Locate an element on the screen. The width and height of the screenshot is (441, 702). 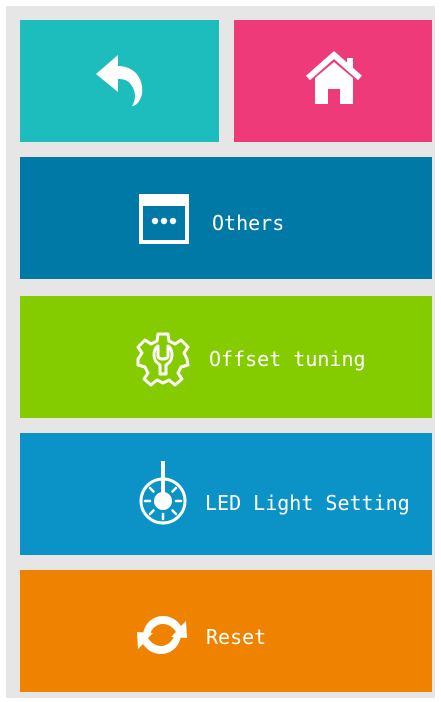
offset-tuning-label: Offset tuning is located at coordinates (287, 359).